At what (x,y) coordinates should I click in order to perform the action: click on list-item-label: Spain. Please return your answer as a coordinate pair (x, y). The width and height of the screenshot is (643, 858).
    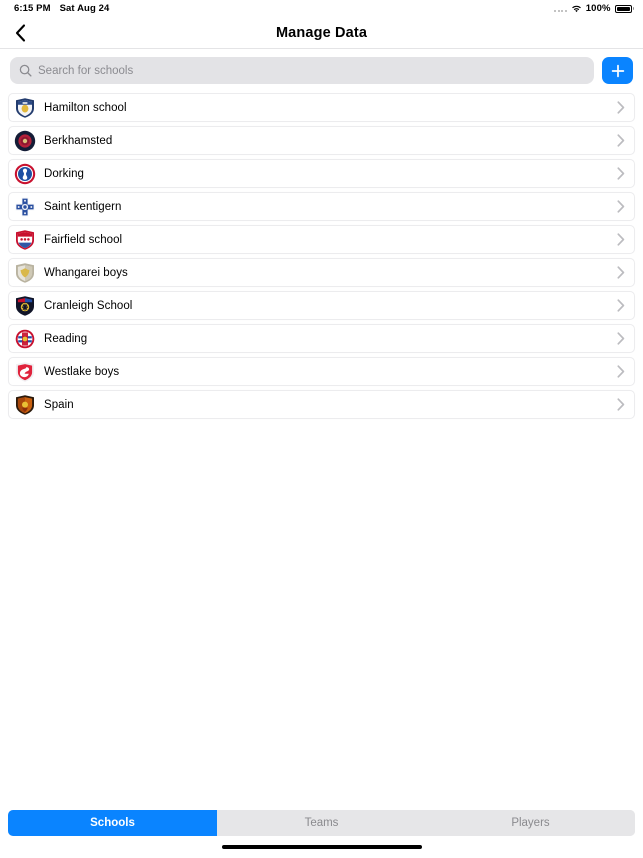
    Looking at the image, I should click on (59, 404).